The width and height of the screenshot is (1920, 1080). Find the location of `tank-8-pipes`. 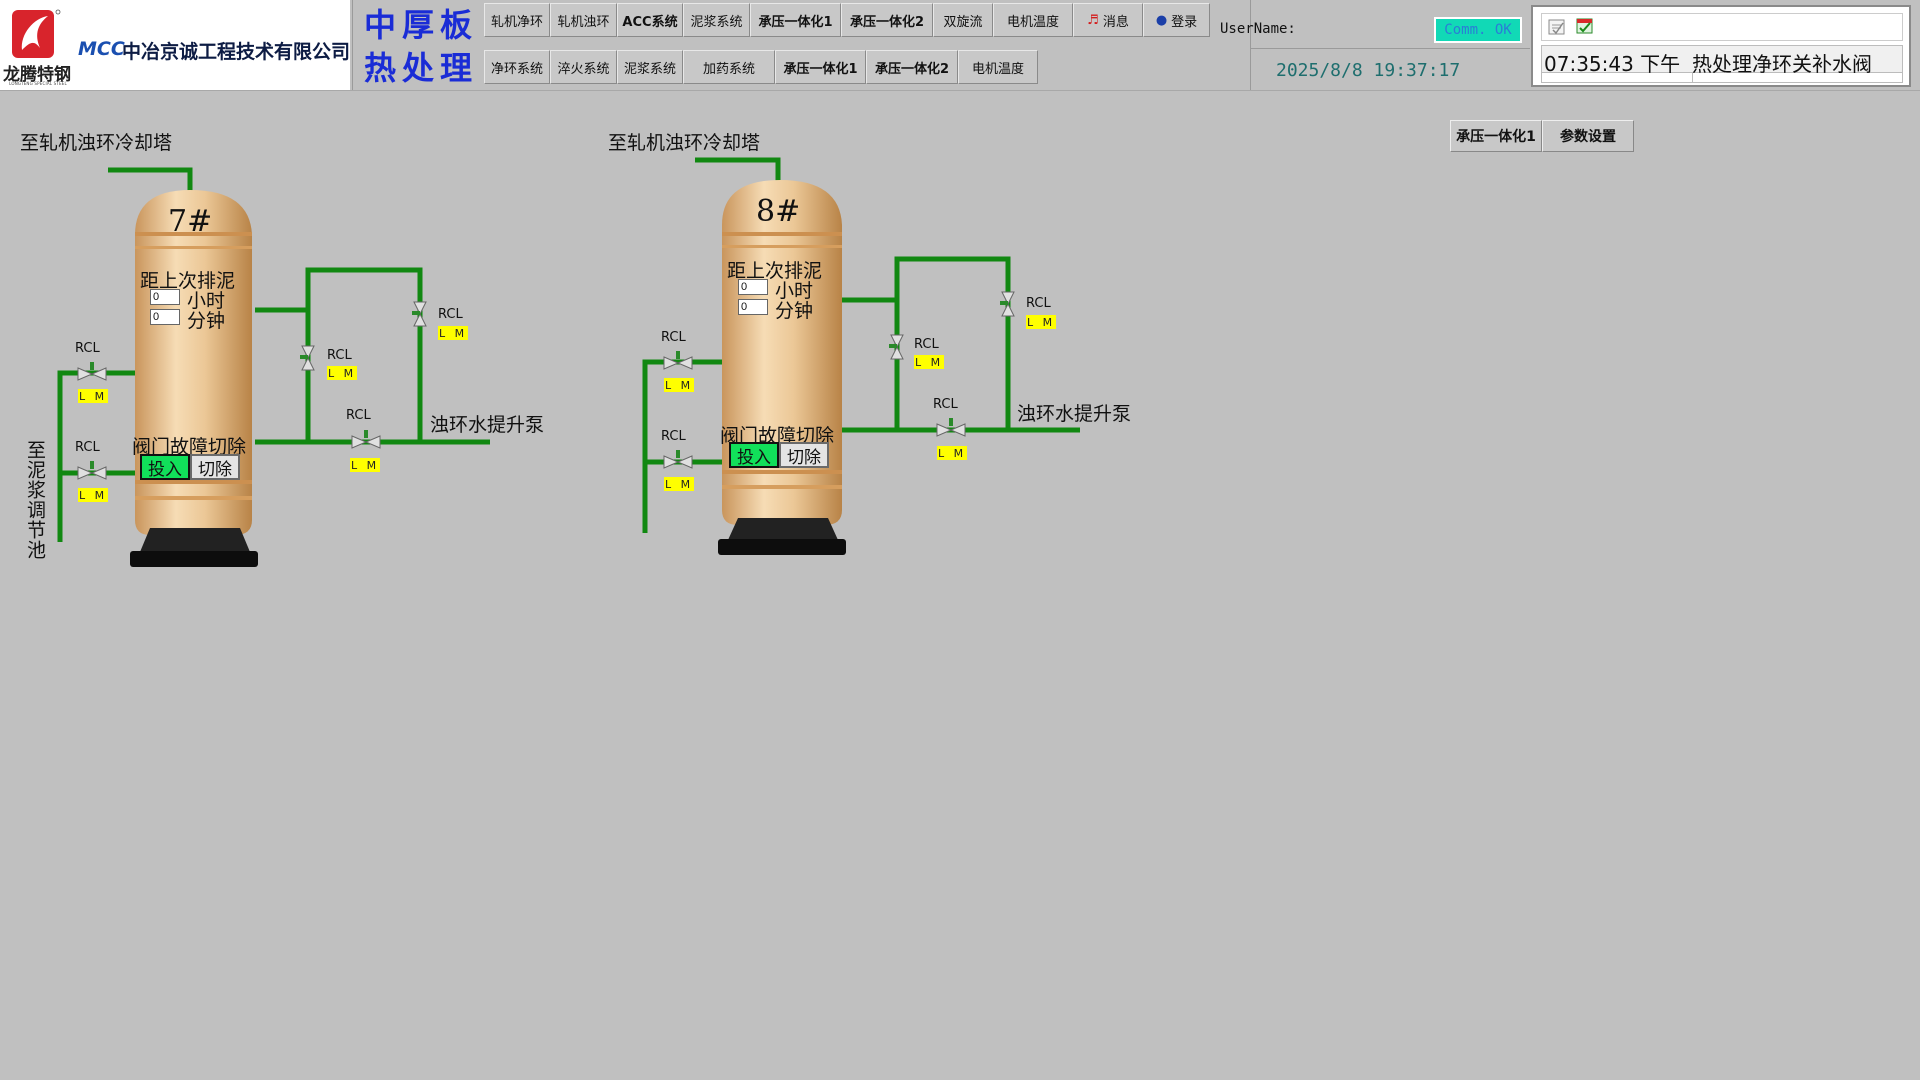

tank-8-pipes is located at coordinates (861, 345).